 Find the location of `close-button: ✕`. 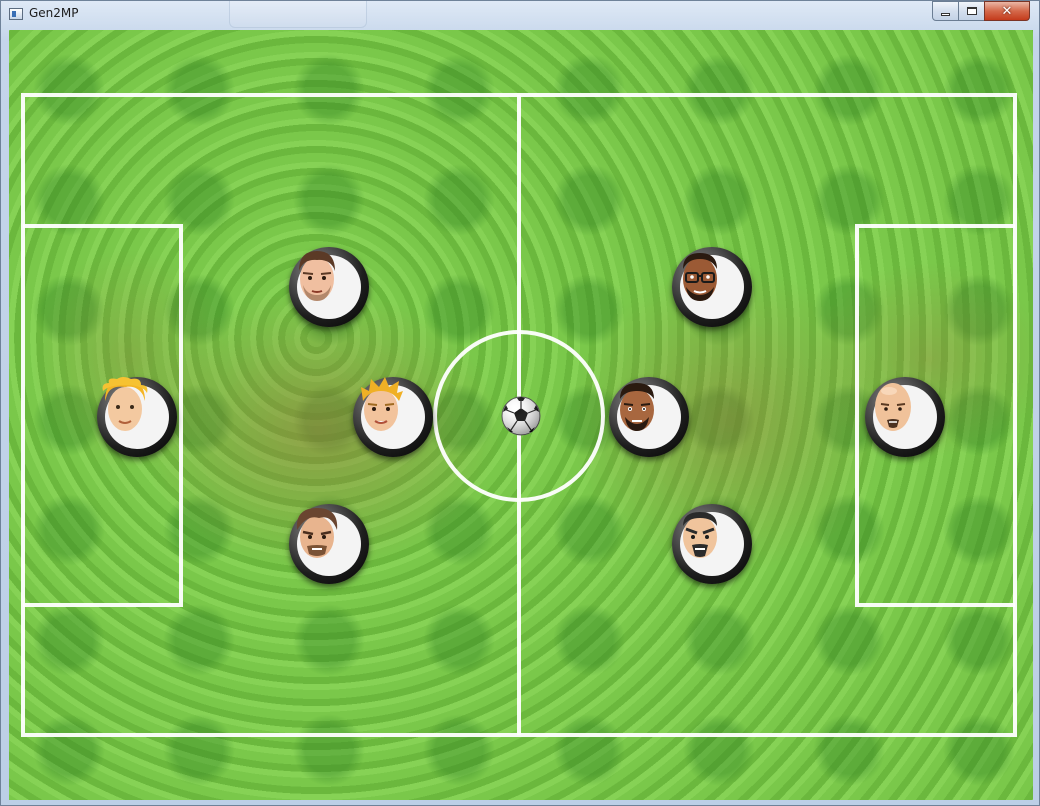

close-button: ✕ is located at coordinates (1007, 11).